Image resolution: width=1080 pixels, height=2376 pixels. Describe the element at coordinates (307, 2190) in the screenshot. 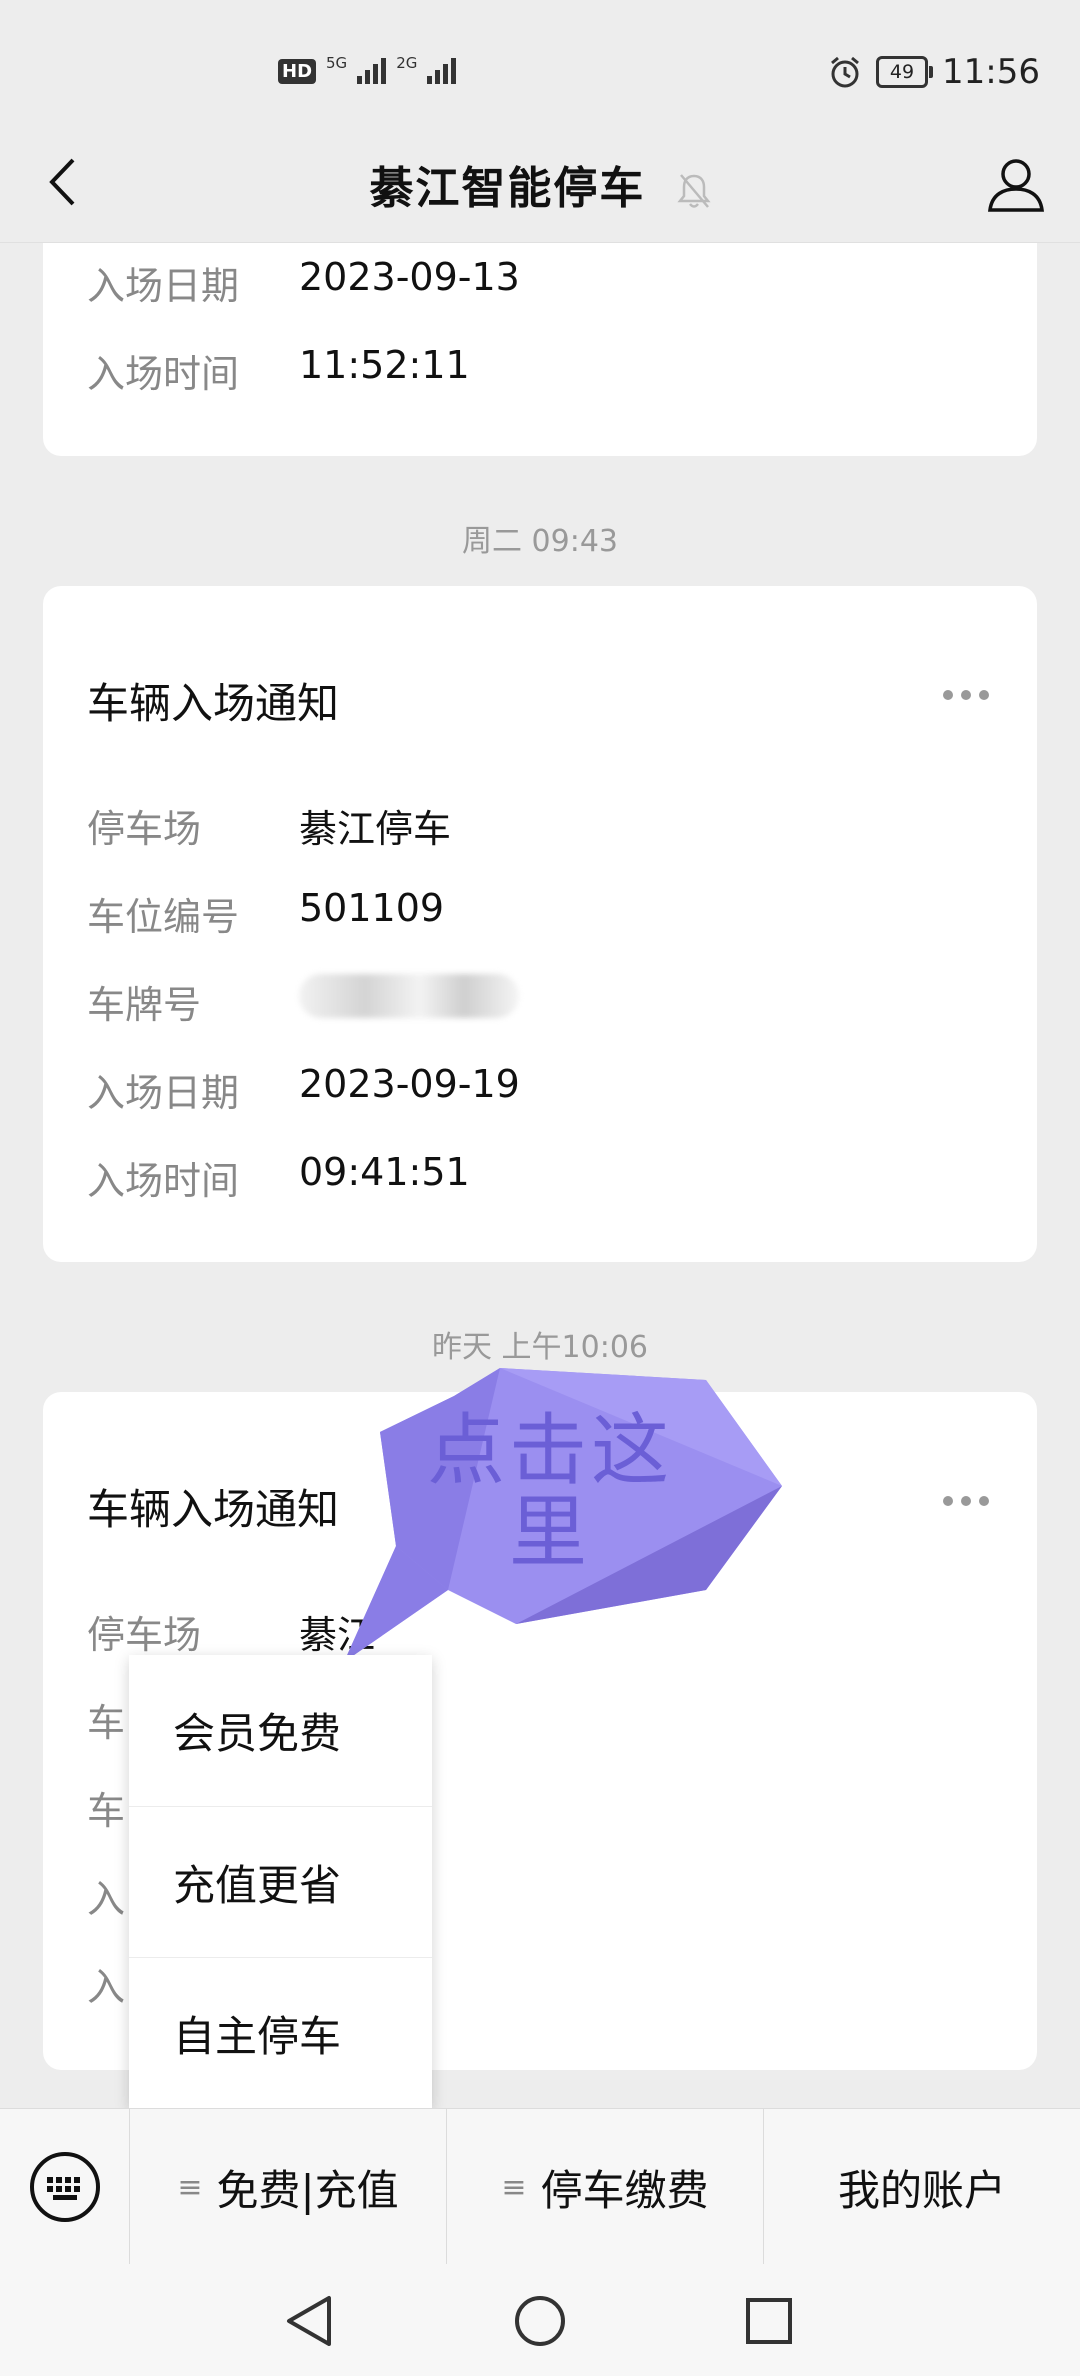

I see `menu-tab-label: 免费|充值` at that location.